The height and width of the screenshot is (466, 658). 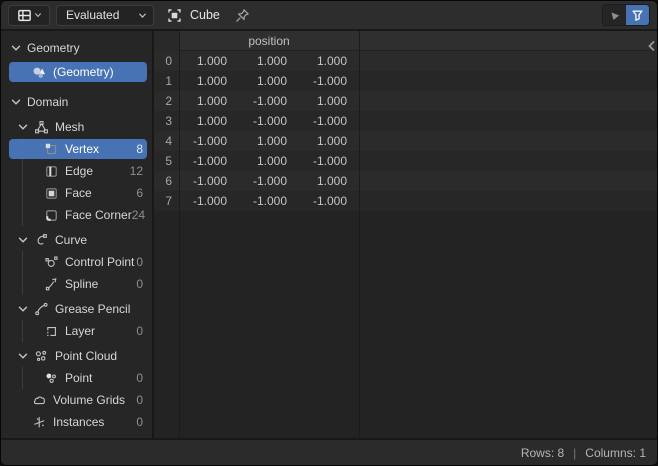 I want to click on sidebar-item-spline: Spline 0, so click(x=76, y=284).